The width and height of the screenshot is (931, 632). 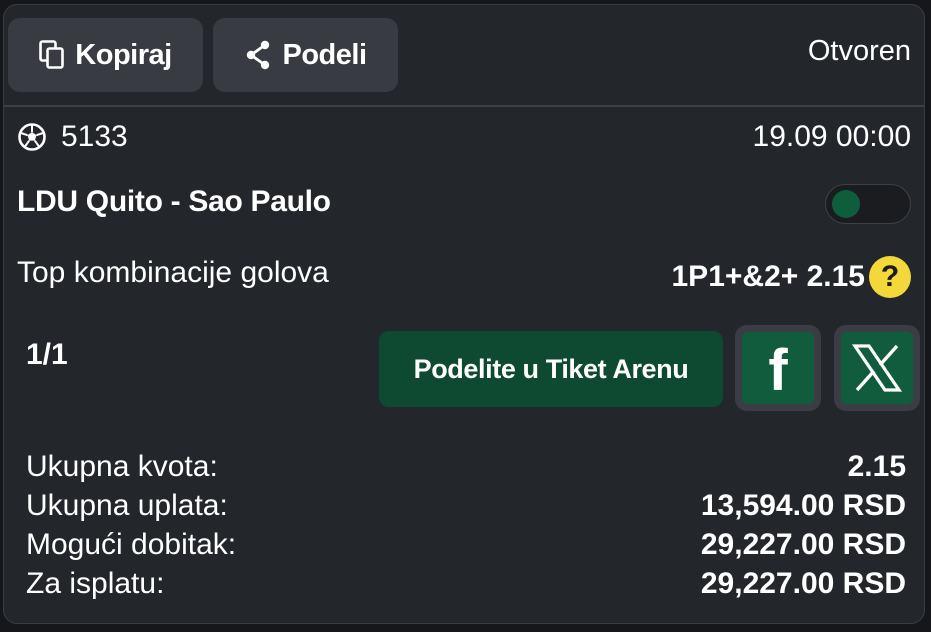 I want to click on facebook-glyph: f, so click(x=778, y=370).